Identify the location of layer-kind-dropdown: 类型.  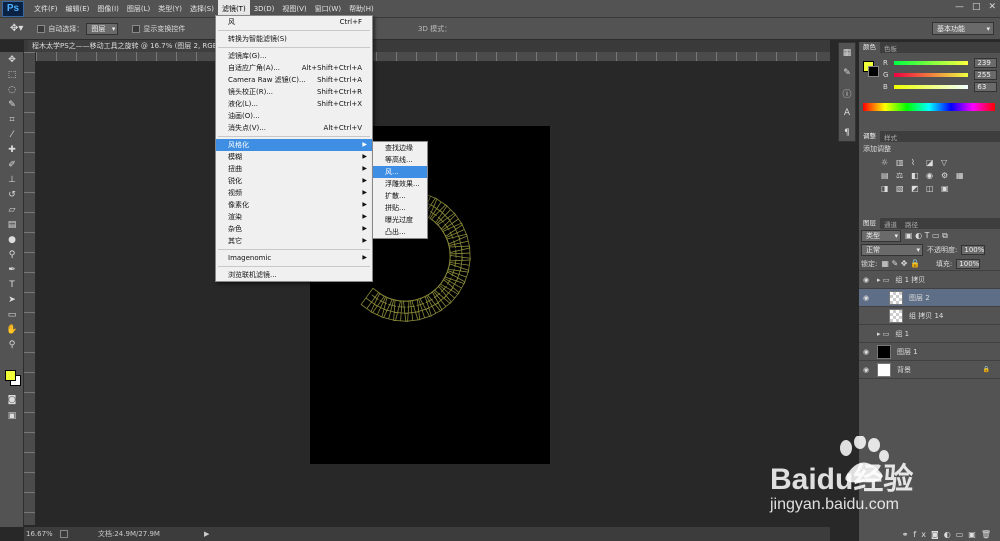
(881, 236).